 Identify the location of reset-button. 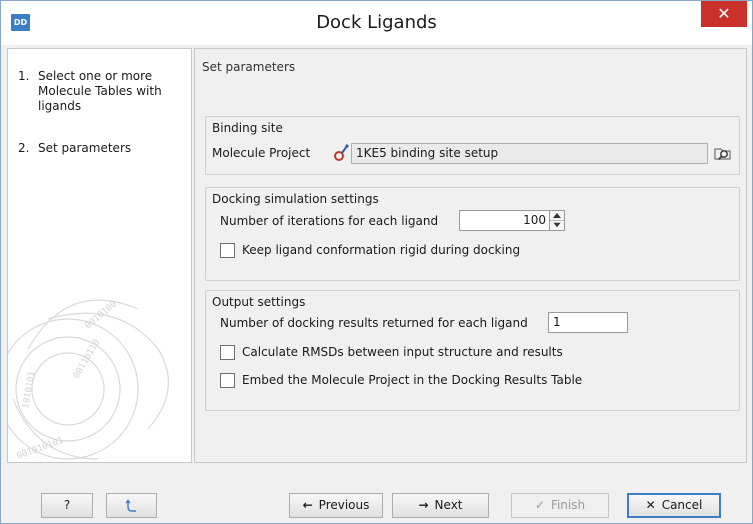
(131, 505).